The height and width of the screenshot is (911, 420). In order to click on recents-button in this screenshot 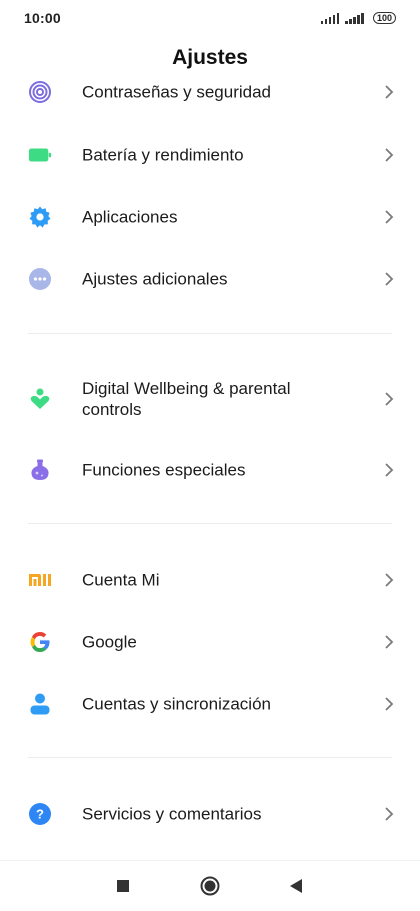, I will do `click(123, 886)`.